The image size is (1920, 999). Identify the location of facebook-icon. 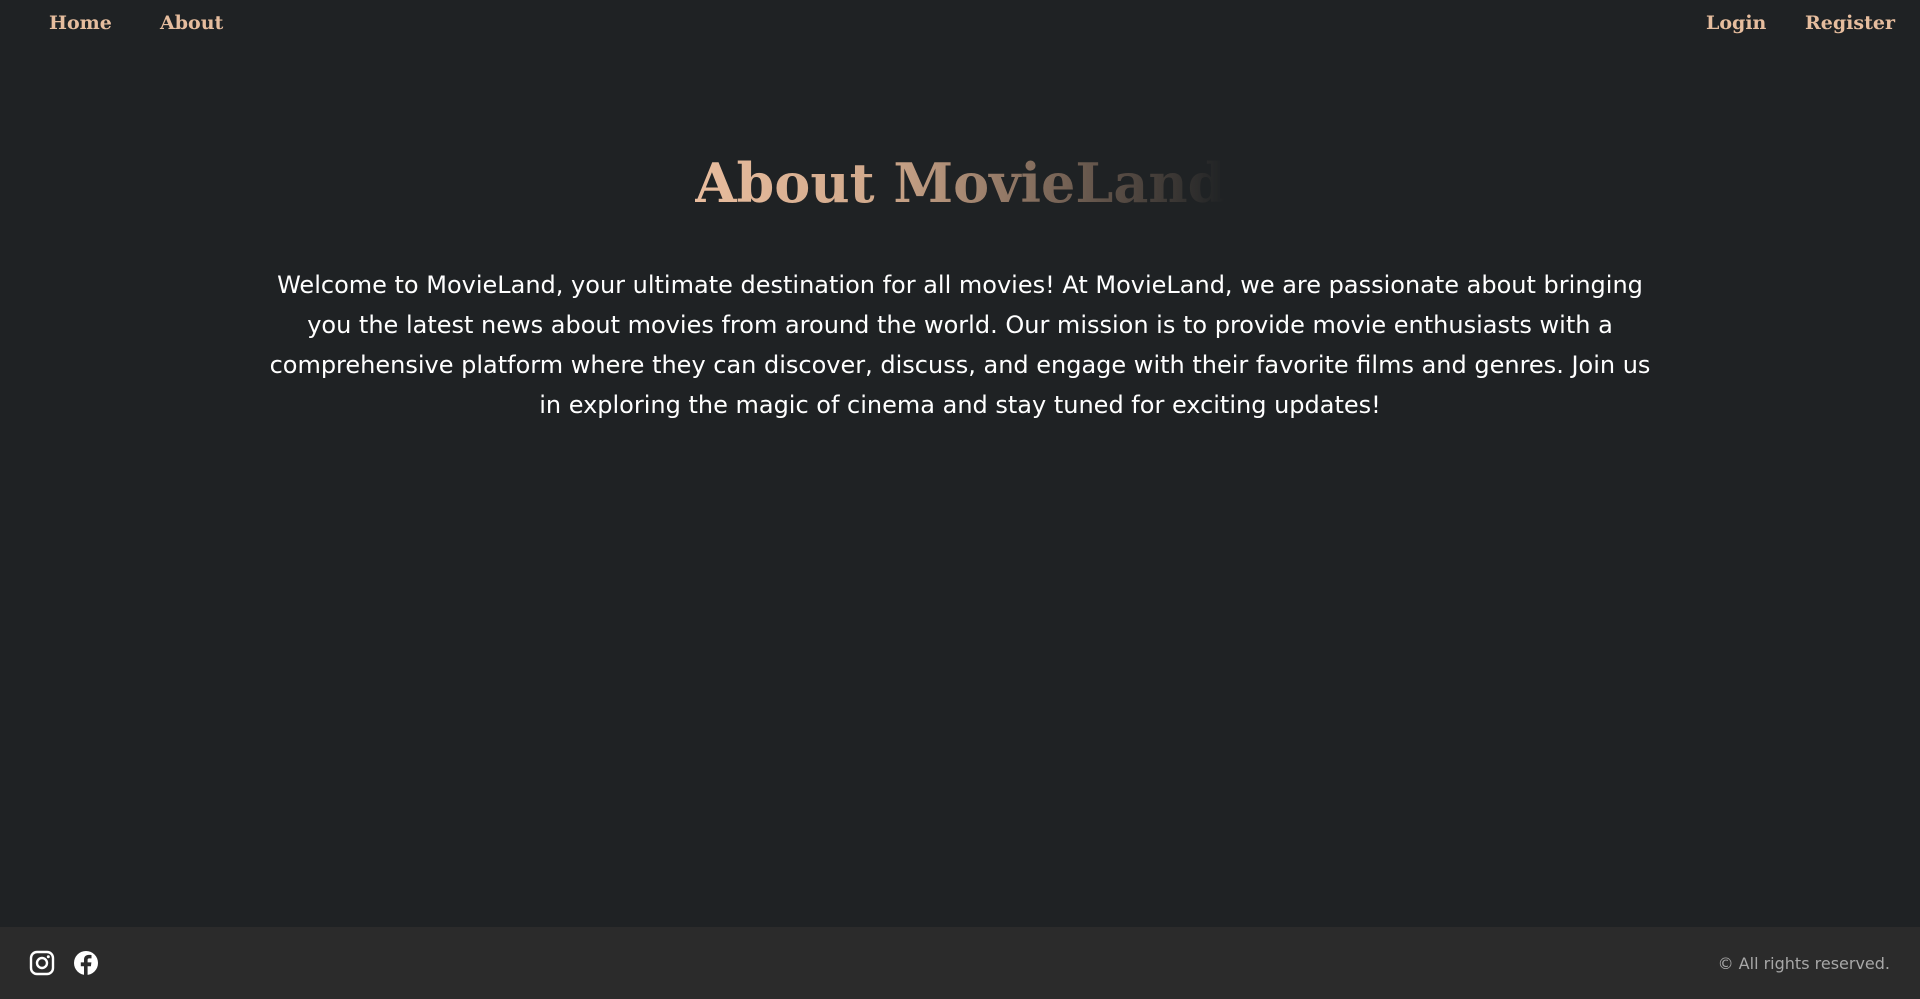
(86, 963).